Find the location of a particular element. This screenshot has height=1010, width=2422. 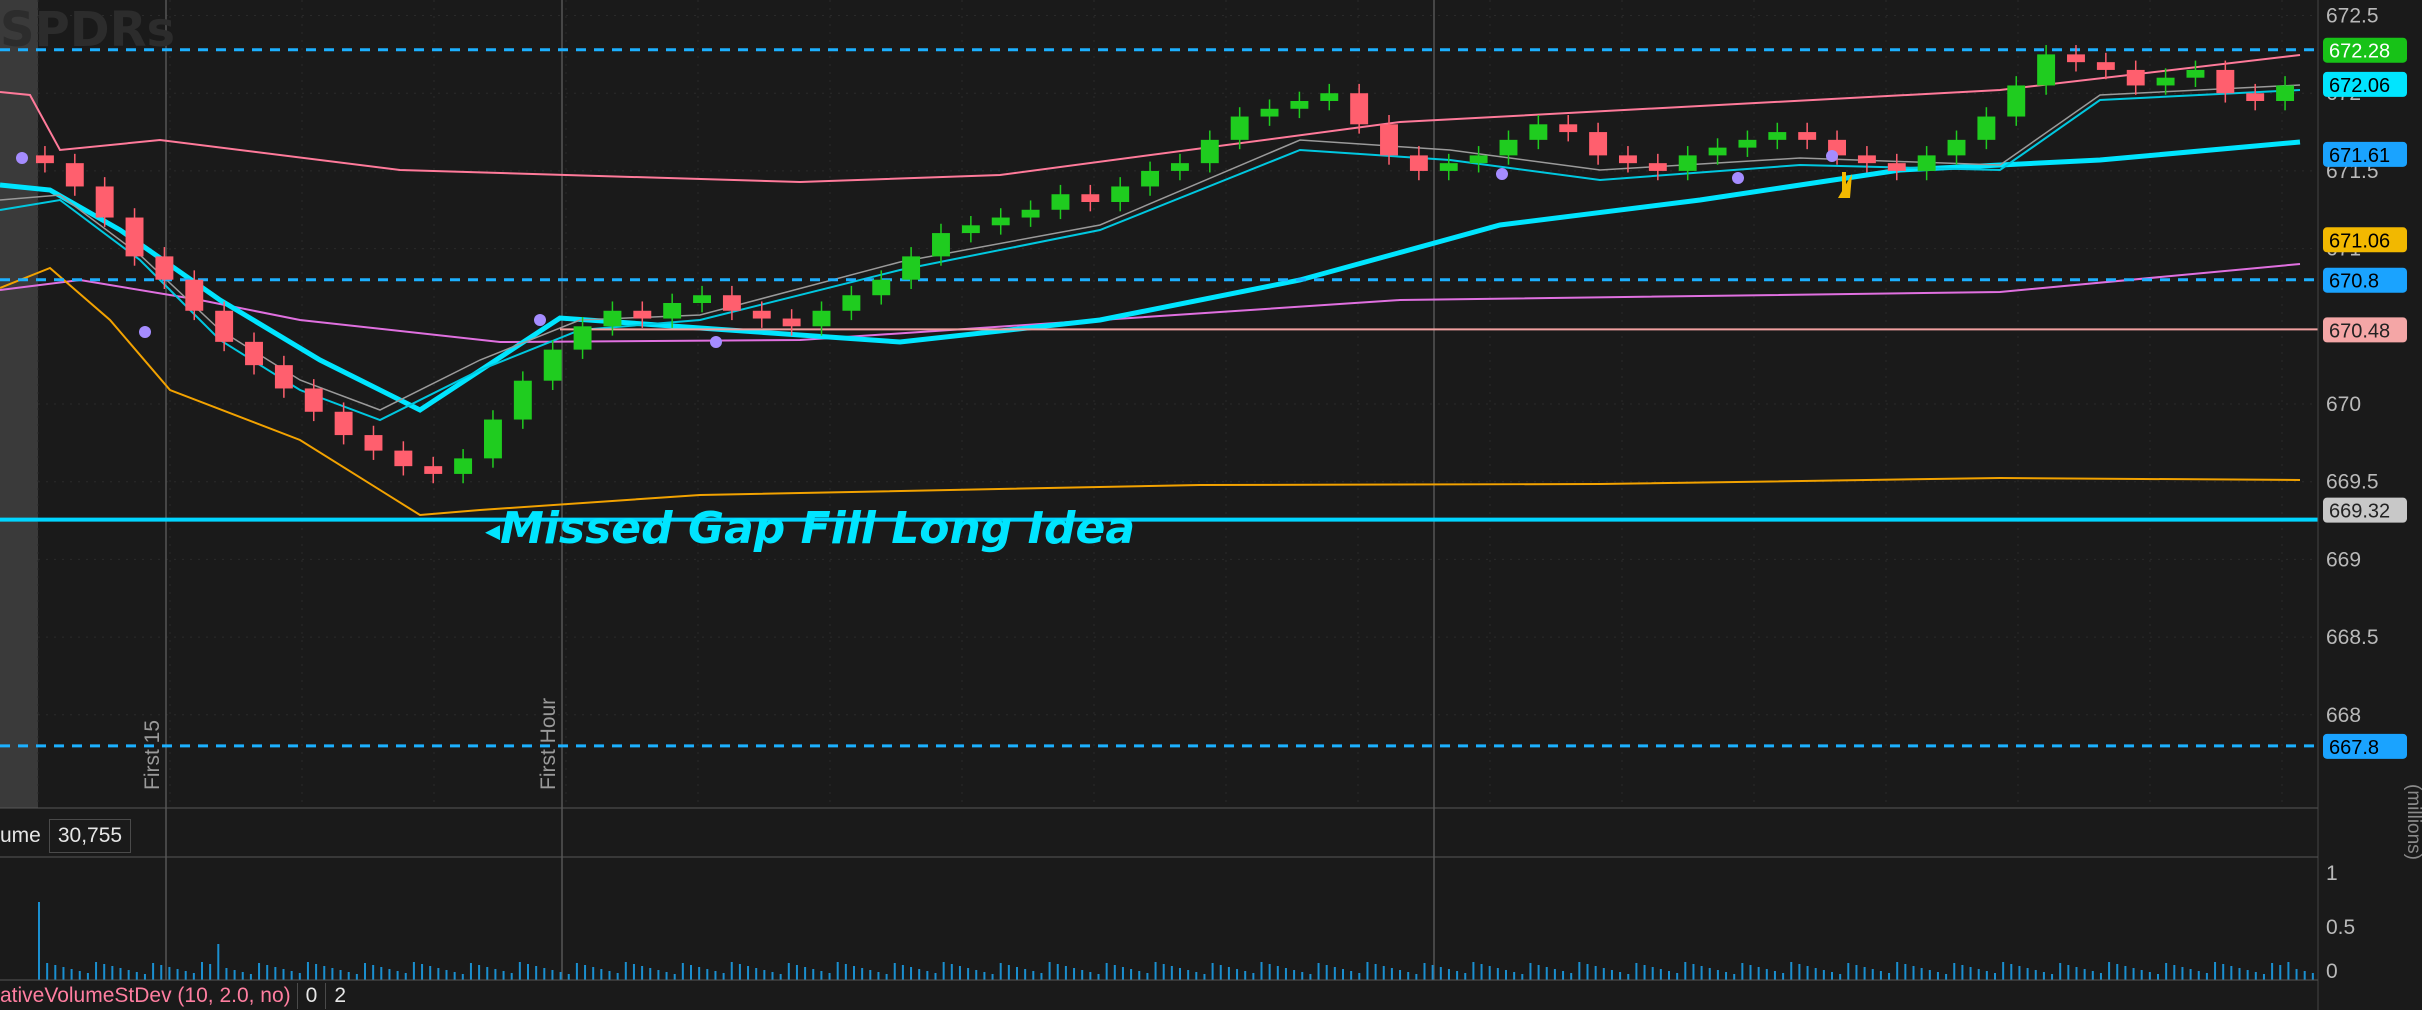

study-header: ativeVolumeStDev (10, 2.0, no) 0 2 is located at coordinates (177, 996).